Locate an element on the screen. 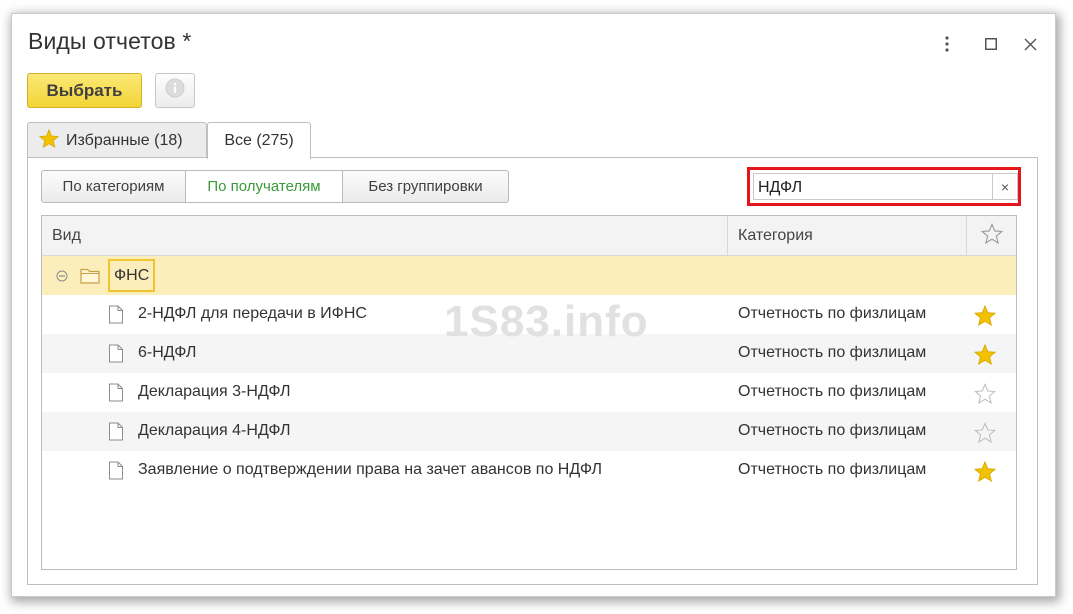 Image resolution: width=1073 pixels, height=614 pixels. column-header-favorite is located at coordinates (991, 235).